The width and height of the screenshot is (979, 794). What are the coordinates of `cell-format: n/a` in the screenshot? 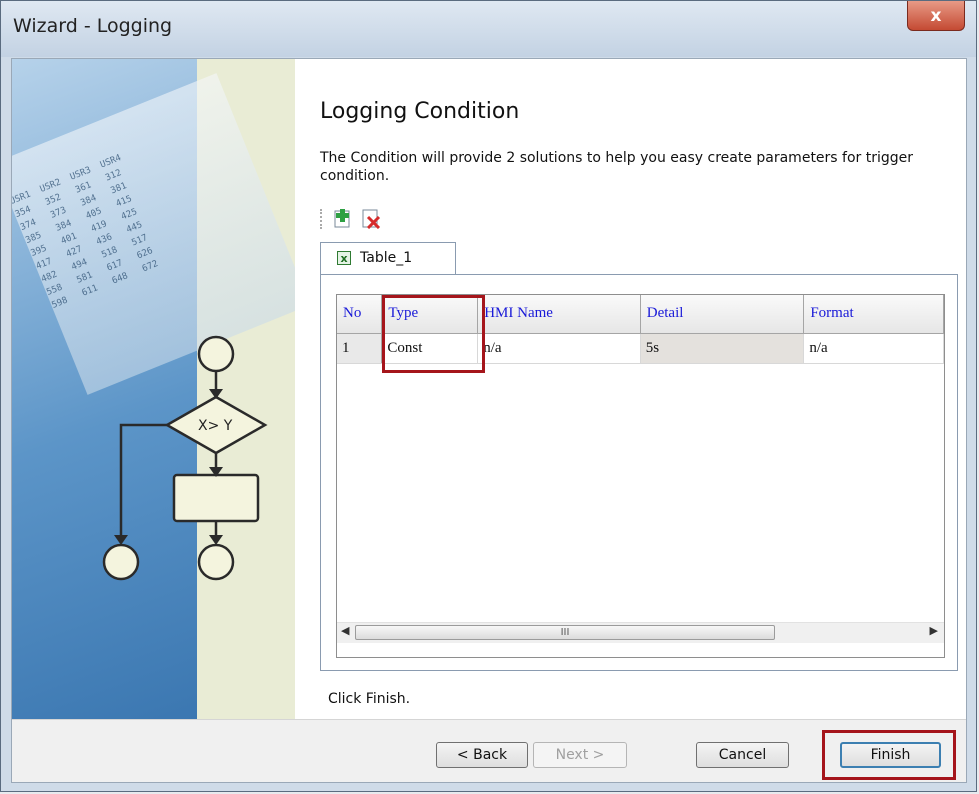 It's located at (873, 348).